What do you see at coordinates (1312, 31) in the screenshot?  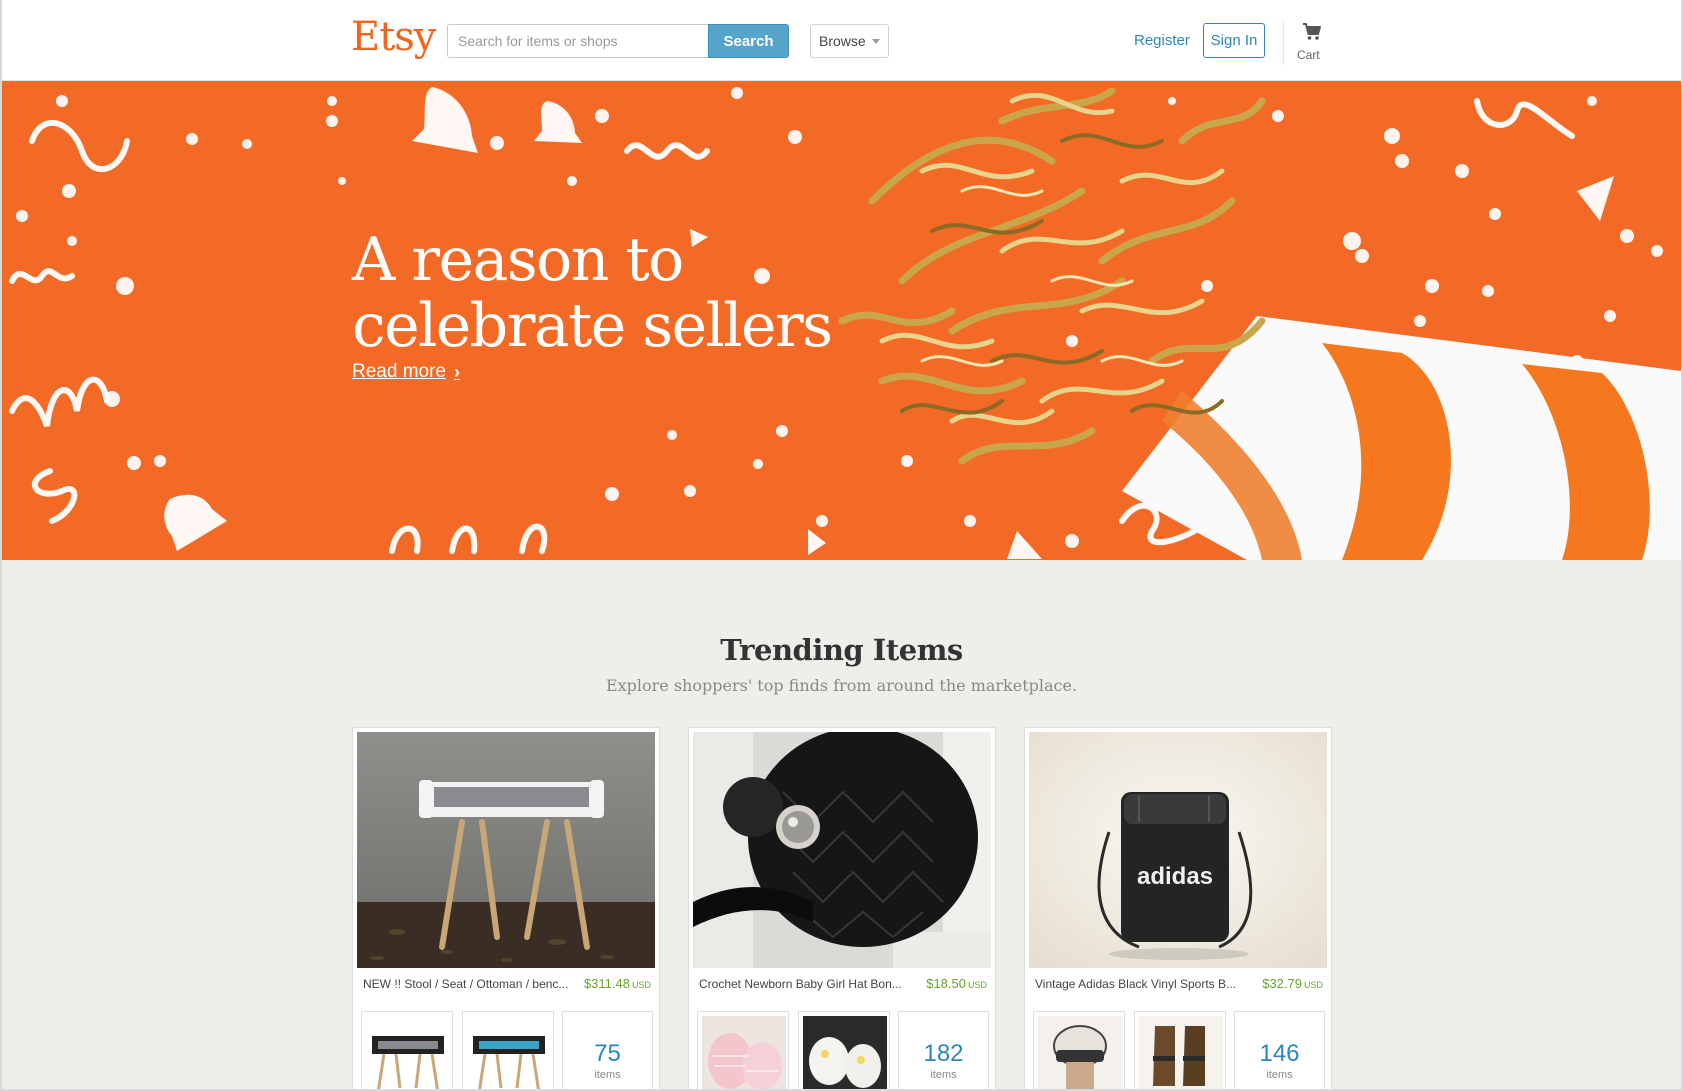 I see `cart-icon` at bounding box center [1312, 31].